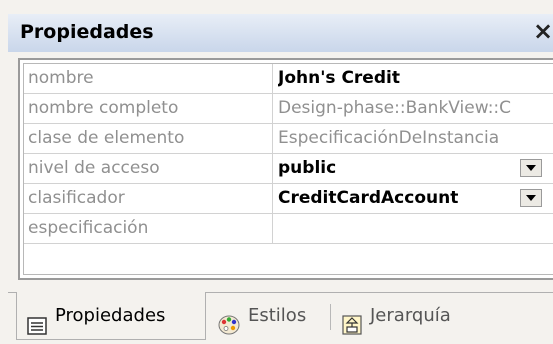  I want to click on tab-label: Estilos, so click(277, 315).